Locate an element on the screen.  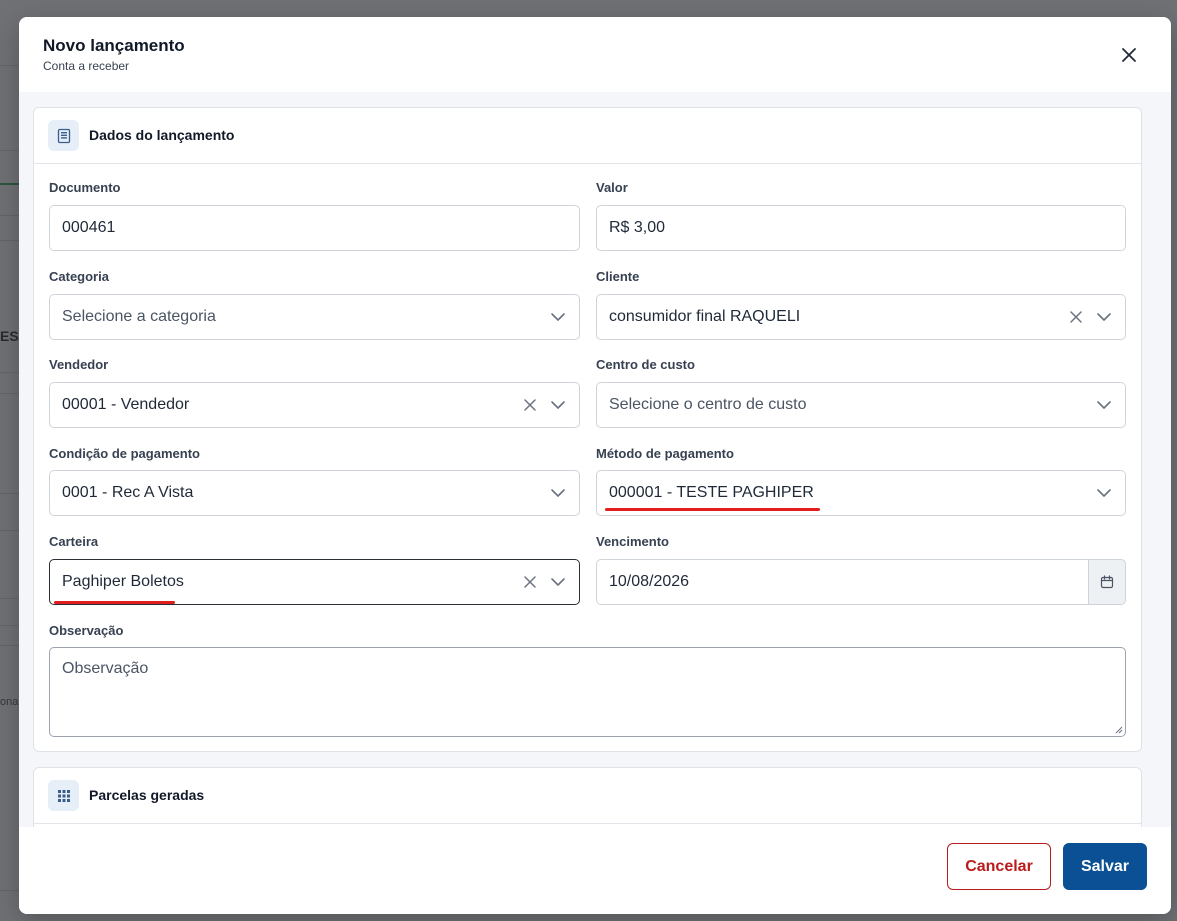
cliente-label: Cliente is located at coordinates (618, 276).